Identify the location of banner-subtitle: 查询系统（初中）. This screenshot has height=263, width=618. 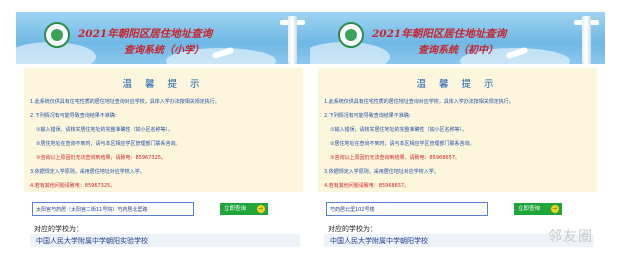
(458, 50).